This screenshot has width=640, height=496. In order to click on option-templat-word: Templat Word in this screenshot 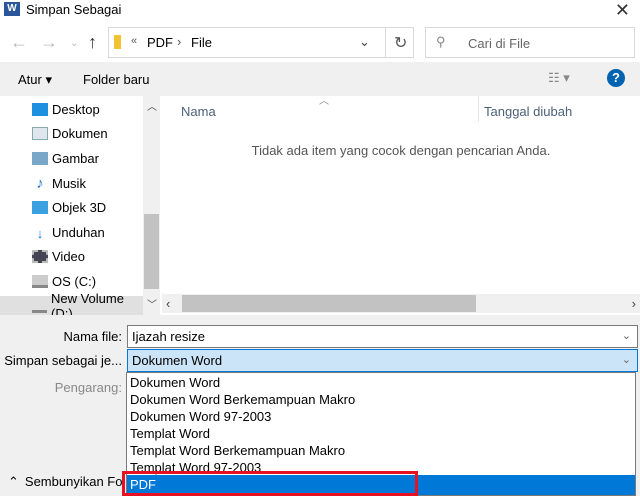, I will do `click(170, 433)`.